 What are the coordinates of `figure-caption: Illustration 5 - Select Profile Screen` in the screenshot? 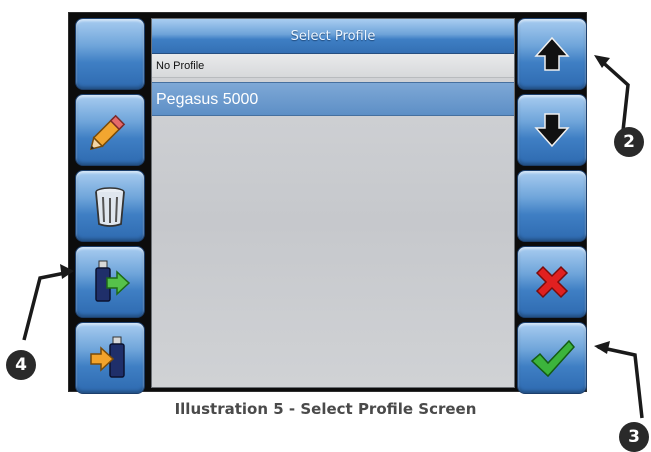 It's located at (325, 409).